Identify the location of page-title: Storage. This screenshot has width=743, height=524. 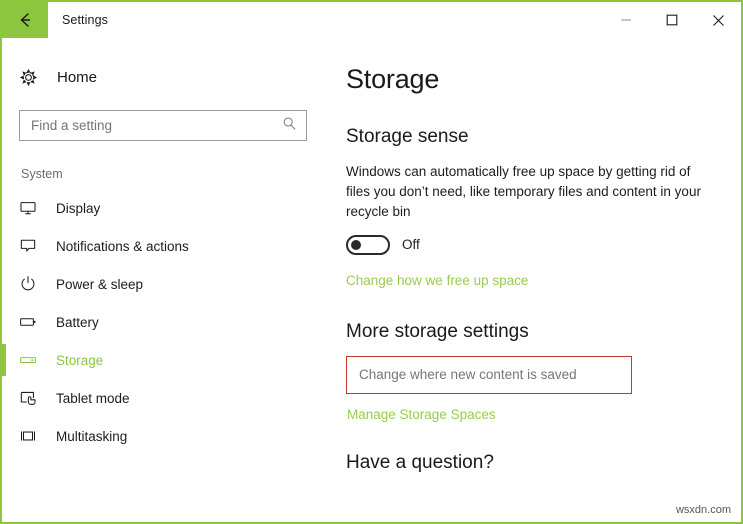
(393, 79).